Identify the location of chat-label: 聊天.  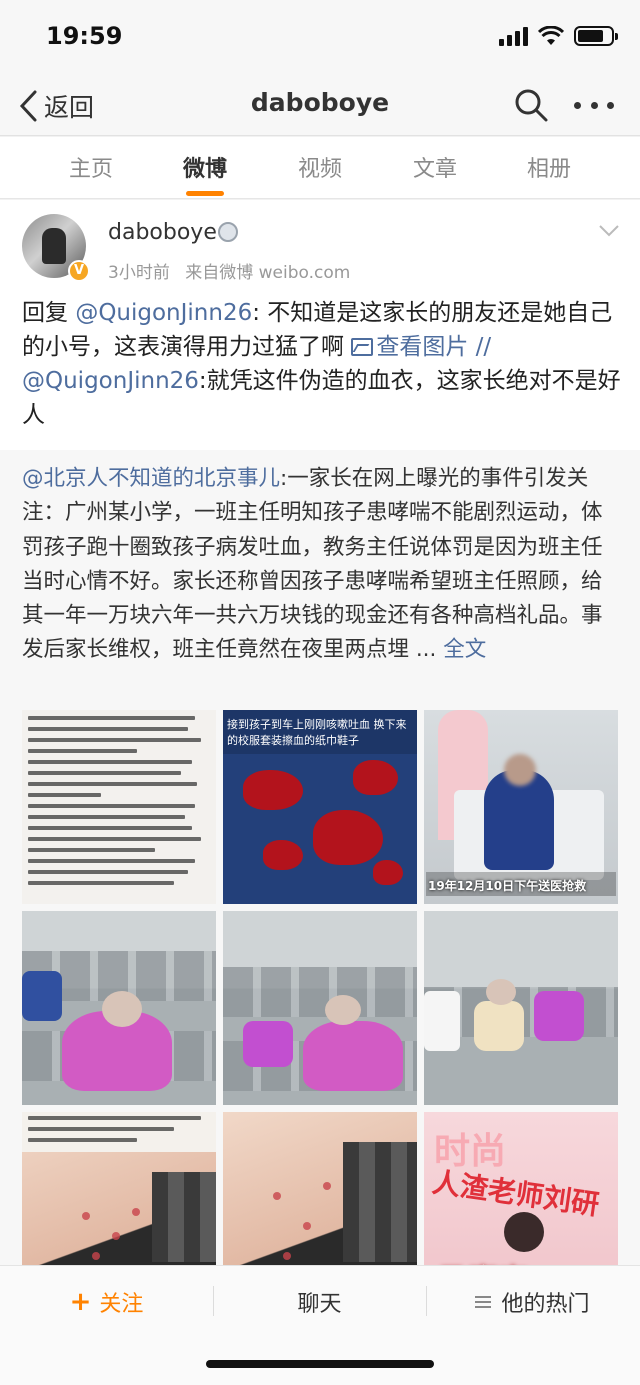
(319, 1304).